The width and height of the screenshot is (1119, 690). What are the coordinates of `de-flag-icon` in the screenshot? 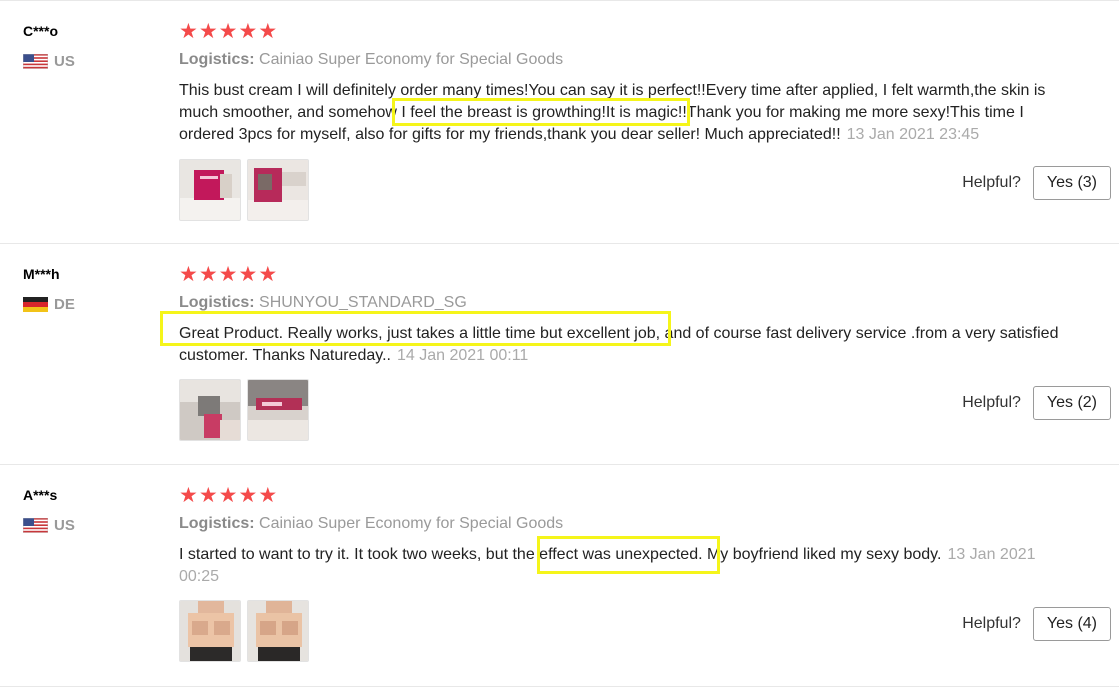 It's located at (35, 304).